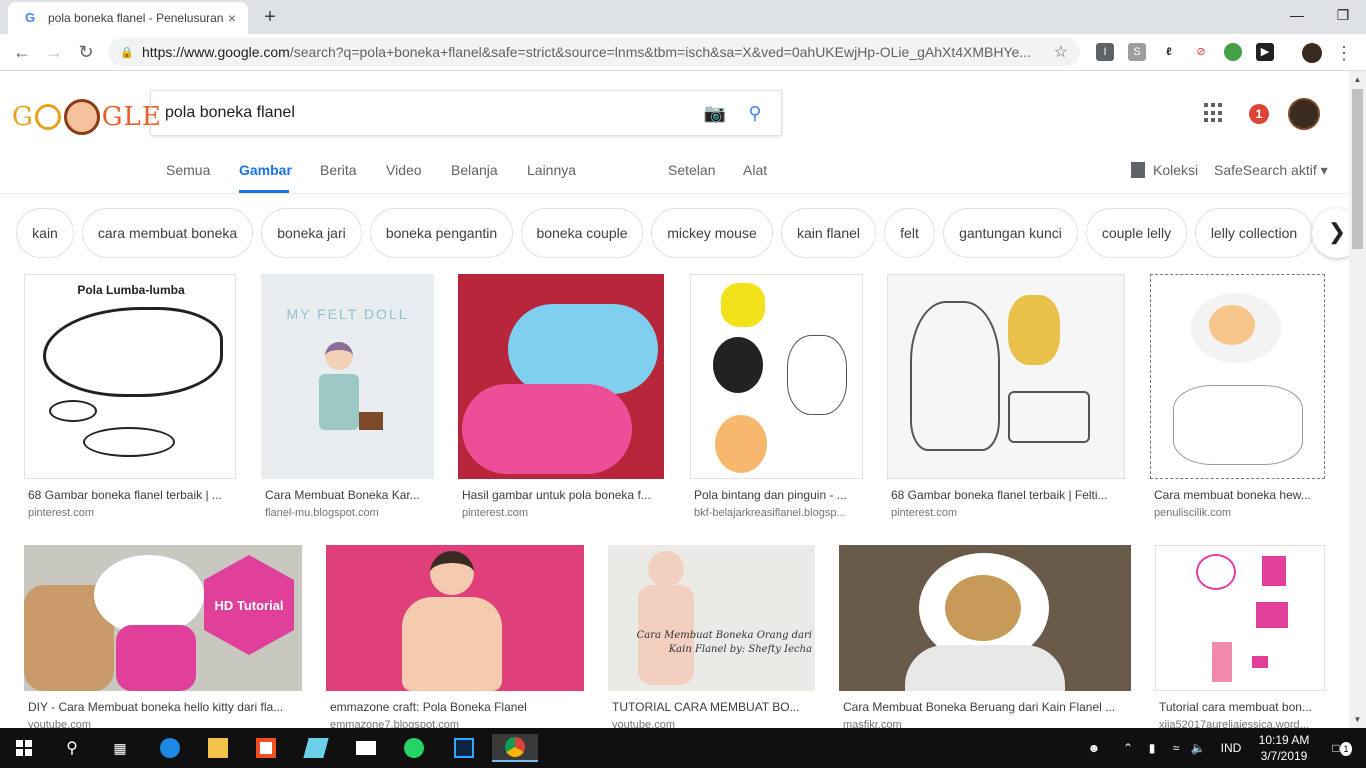  I want to click on photoshop-icon, so click(464, 748).